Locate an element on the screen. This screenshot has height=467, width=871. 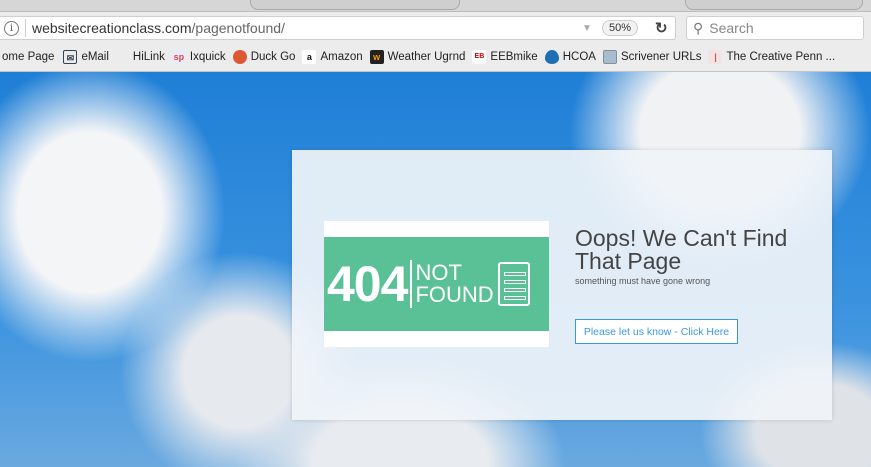
drupal-icon is located at coordinates (551, 56).